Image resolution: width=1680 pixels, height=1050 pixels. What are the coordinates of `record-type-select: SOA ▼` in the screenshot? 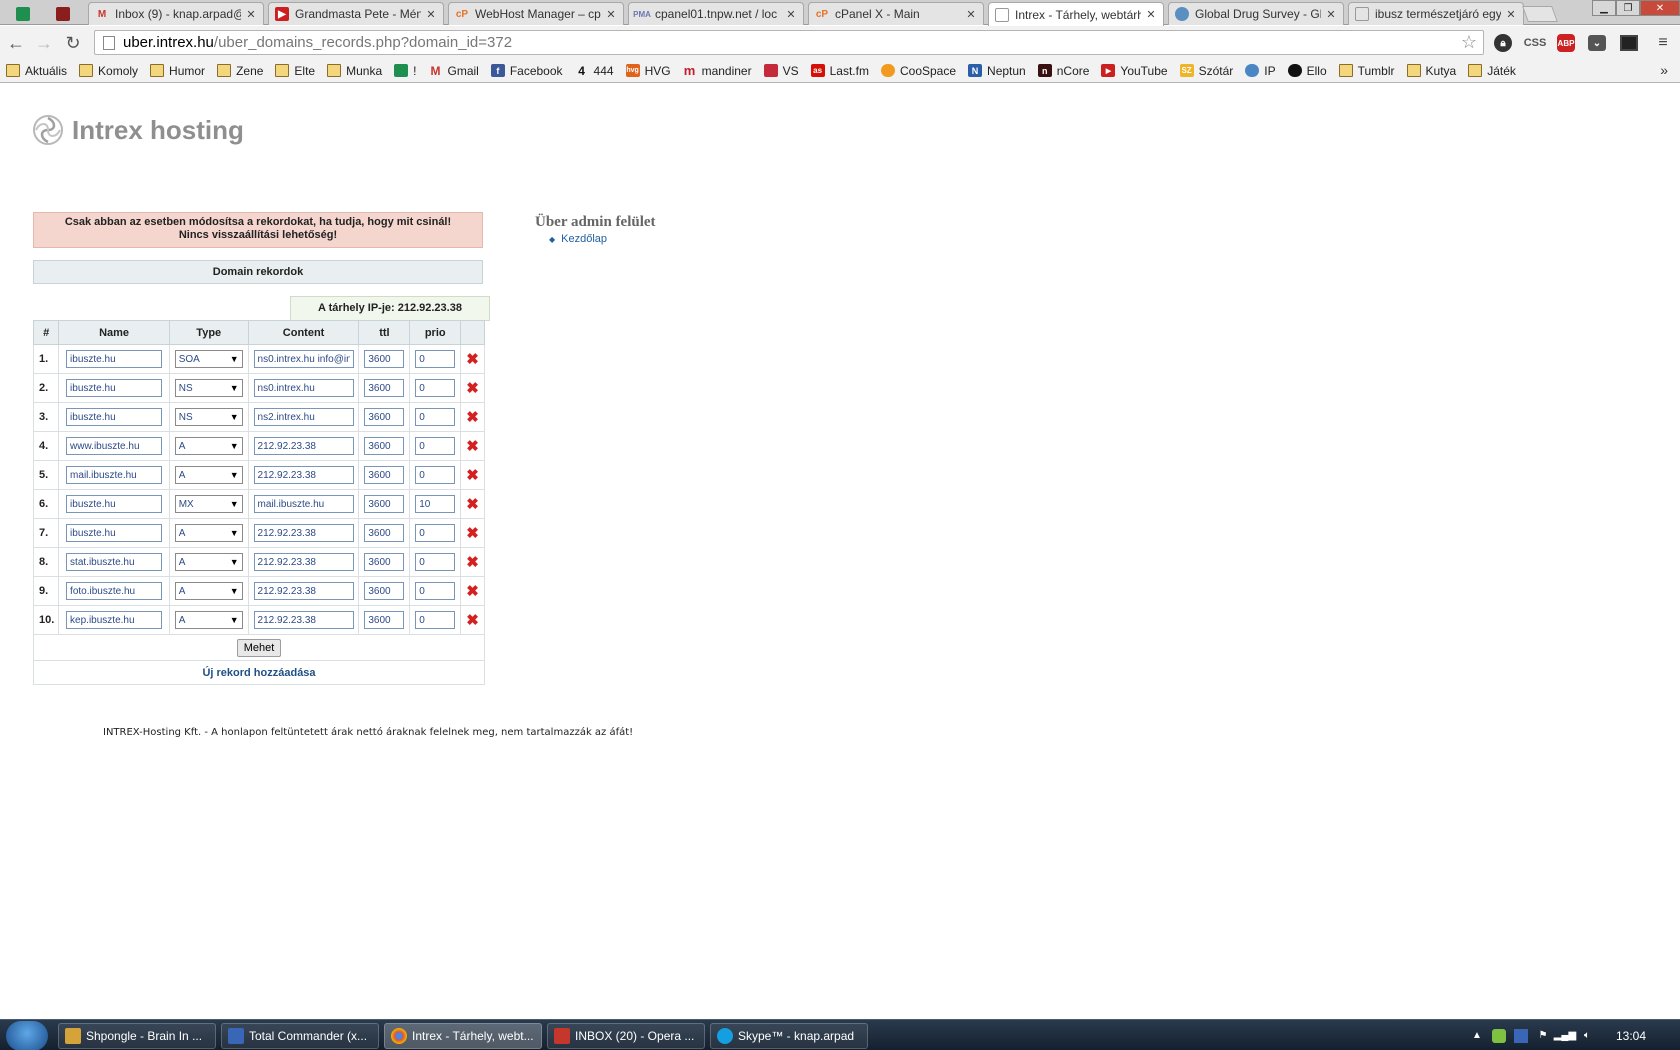 It's located at (208, 359).